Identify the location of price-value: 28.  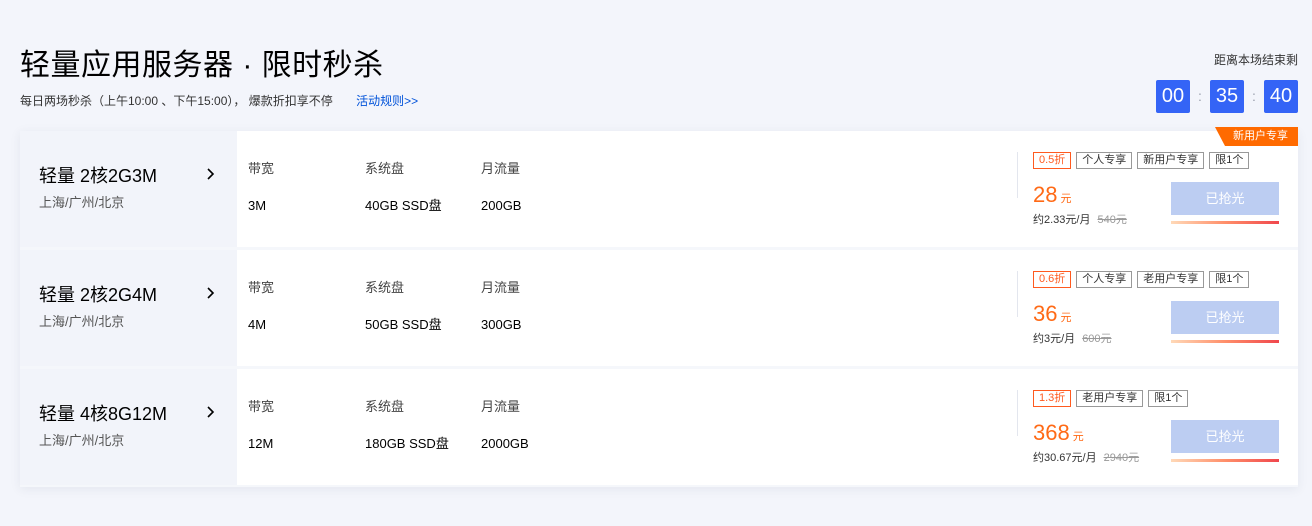
(1045, 194).